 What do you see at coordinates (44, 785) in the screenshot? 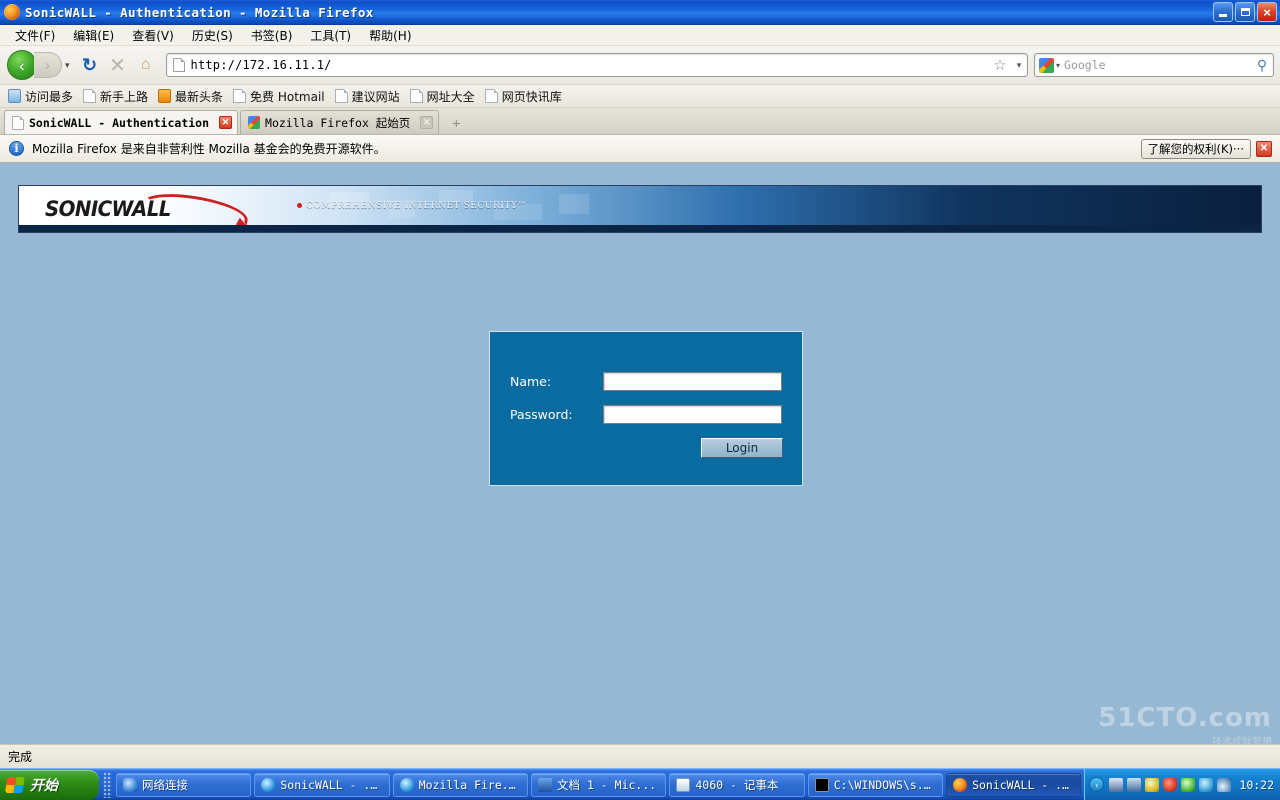
I see `start-label: 开始` at bounding box center [44, 785].